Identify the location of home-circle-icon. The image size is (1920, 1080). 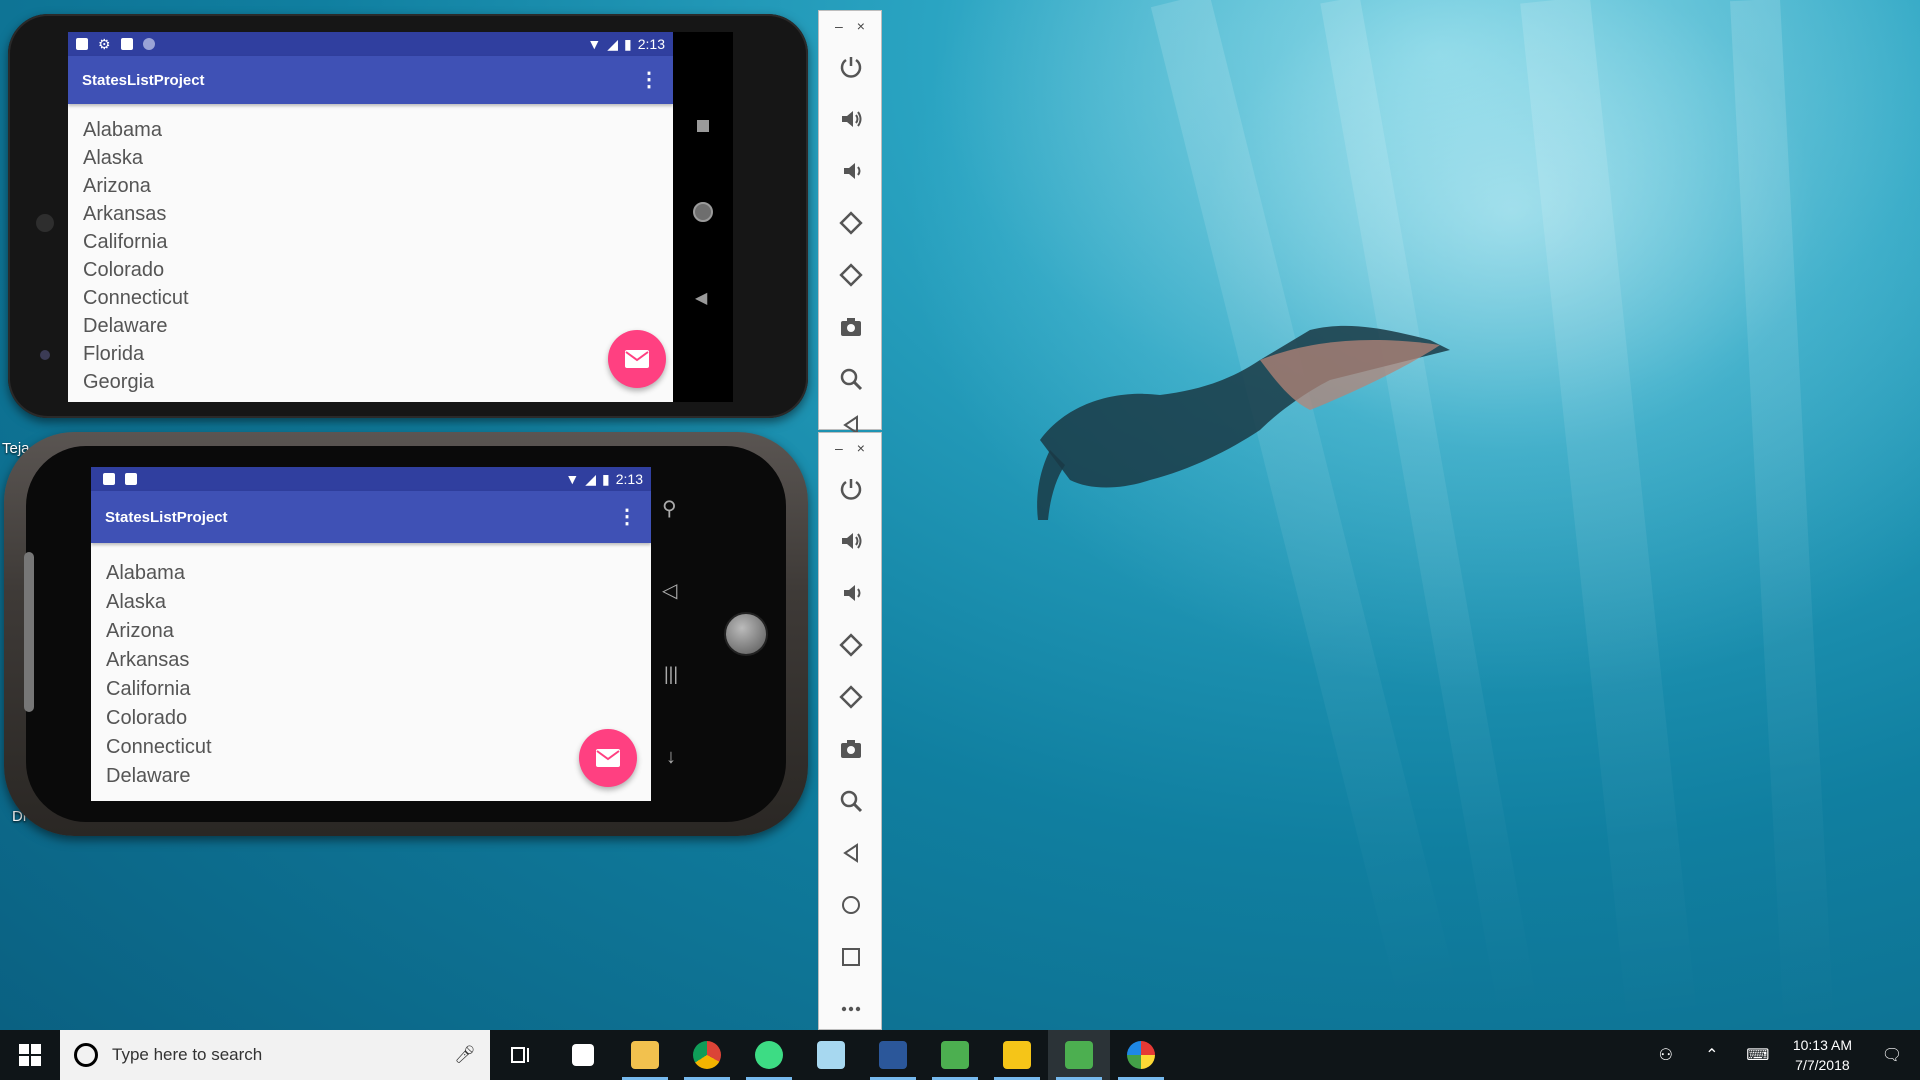
(703, 212).